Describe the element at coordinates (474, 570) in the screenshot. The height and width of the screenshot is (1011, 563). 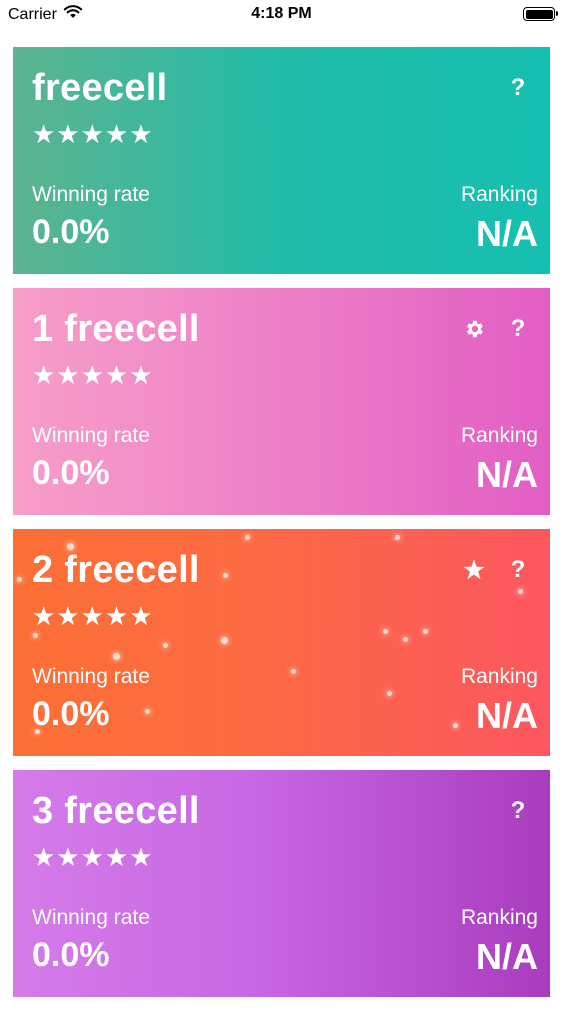
I see `star-icon: ★` at that location.